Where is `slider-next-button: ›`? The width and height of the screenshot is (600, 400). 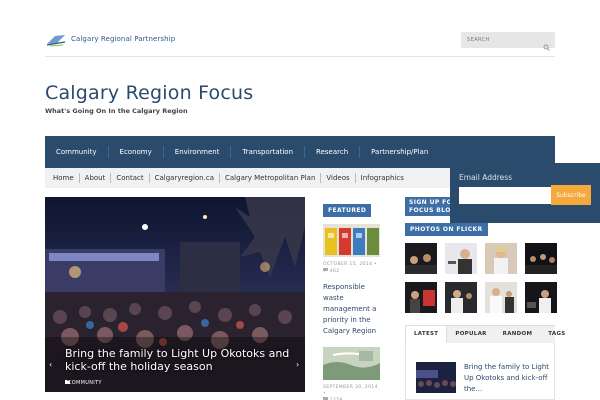
slider-next-button: › is located at coordinates (297, 364).